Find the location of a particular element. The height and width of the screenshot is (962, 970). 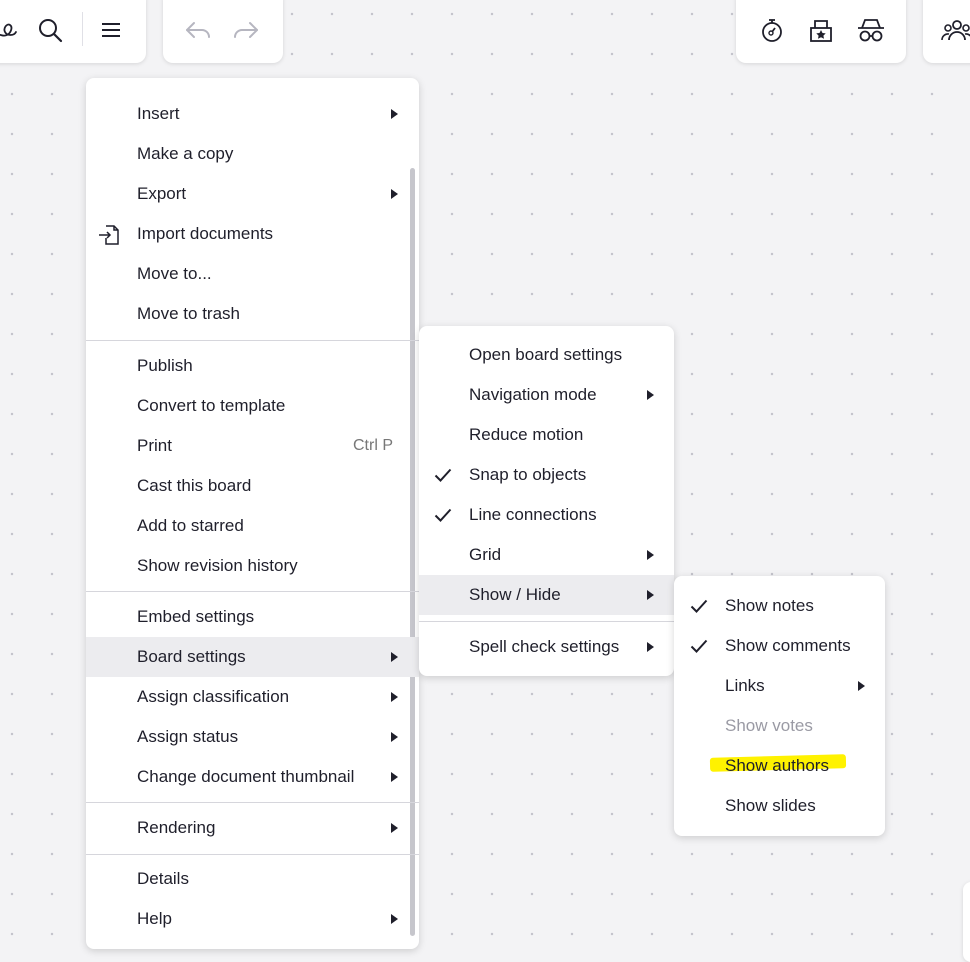

menu-item-label: Add to starred is located at coordinates (190, 525).